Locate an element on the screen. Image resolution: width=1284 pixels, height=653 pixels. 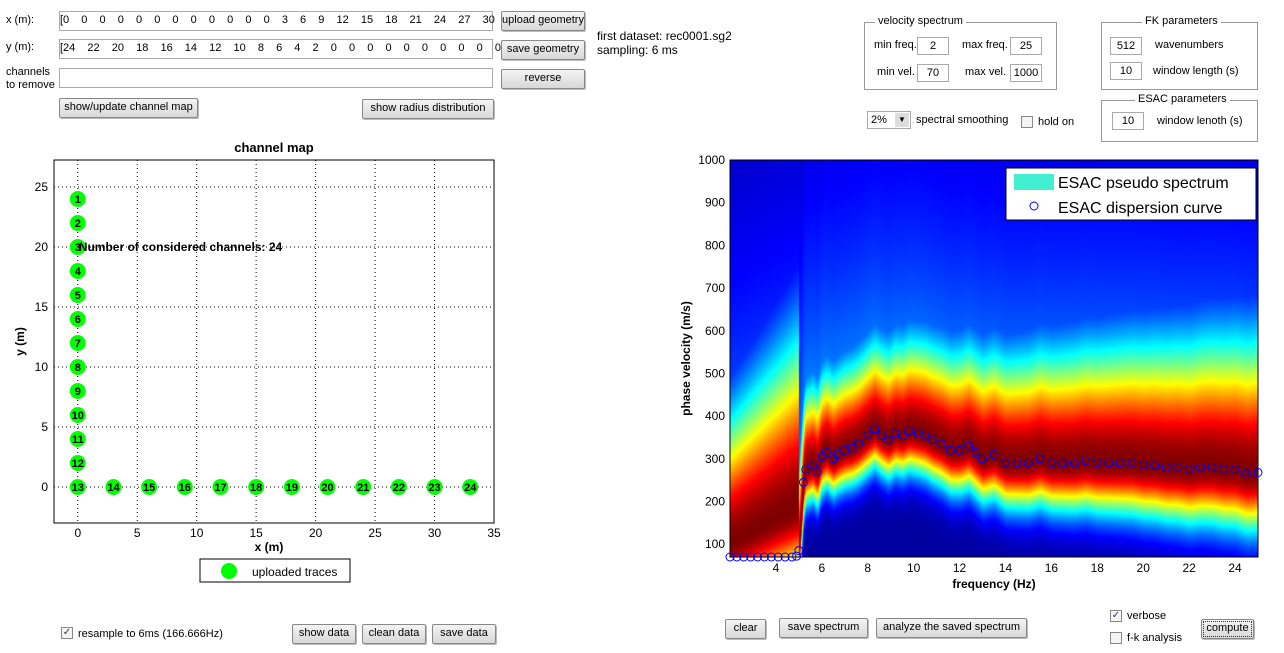
channel-label: 12 is located at coordinates (78, 464).